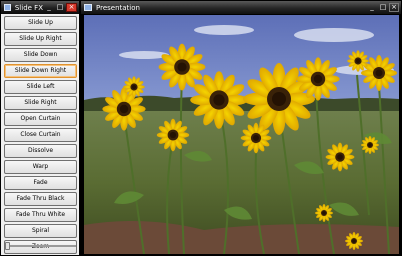 The width and height of the screenshot is (402, 256). What do you see at coordinates (40, 55) in the screenshot?
I see `effect-button: Slide Down` at bounding box center [40, 55].